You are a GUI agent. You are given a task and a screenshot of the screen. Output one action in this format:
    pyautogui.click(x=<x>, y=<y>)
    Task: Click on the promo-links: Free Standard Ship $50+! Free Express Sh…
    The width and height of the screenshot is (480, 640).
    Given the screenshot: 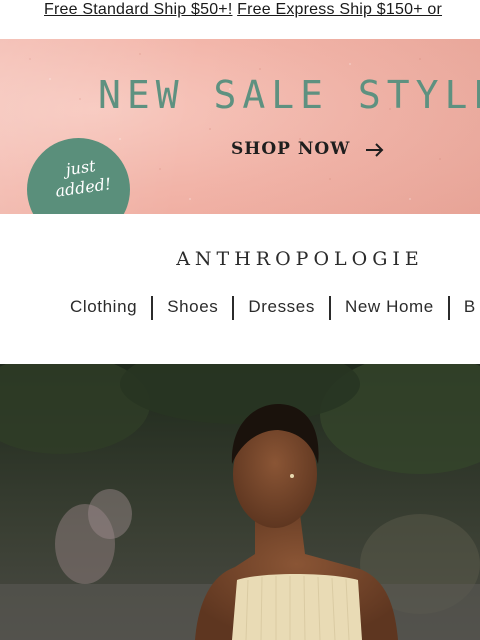 What is the action you would take?
    pyautogui.click(x=243, y=10)
    